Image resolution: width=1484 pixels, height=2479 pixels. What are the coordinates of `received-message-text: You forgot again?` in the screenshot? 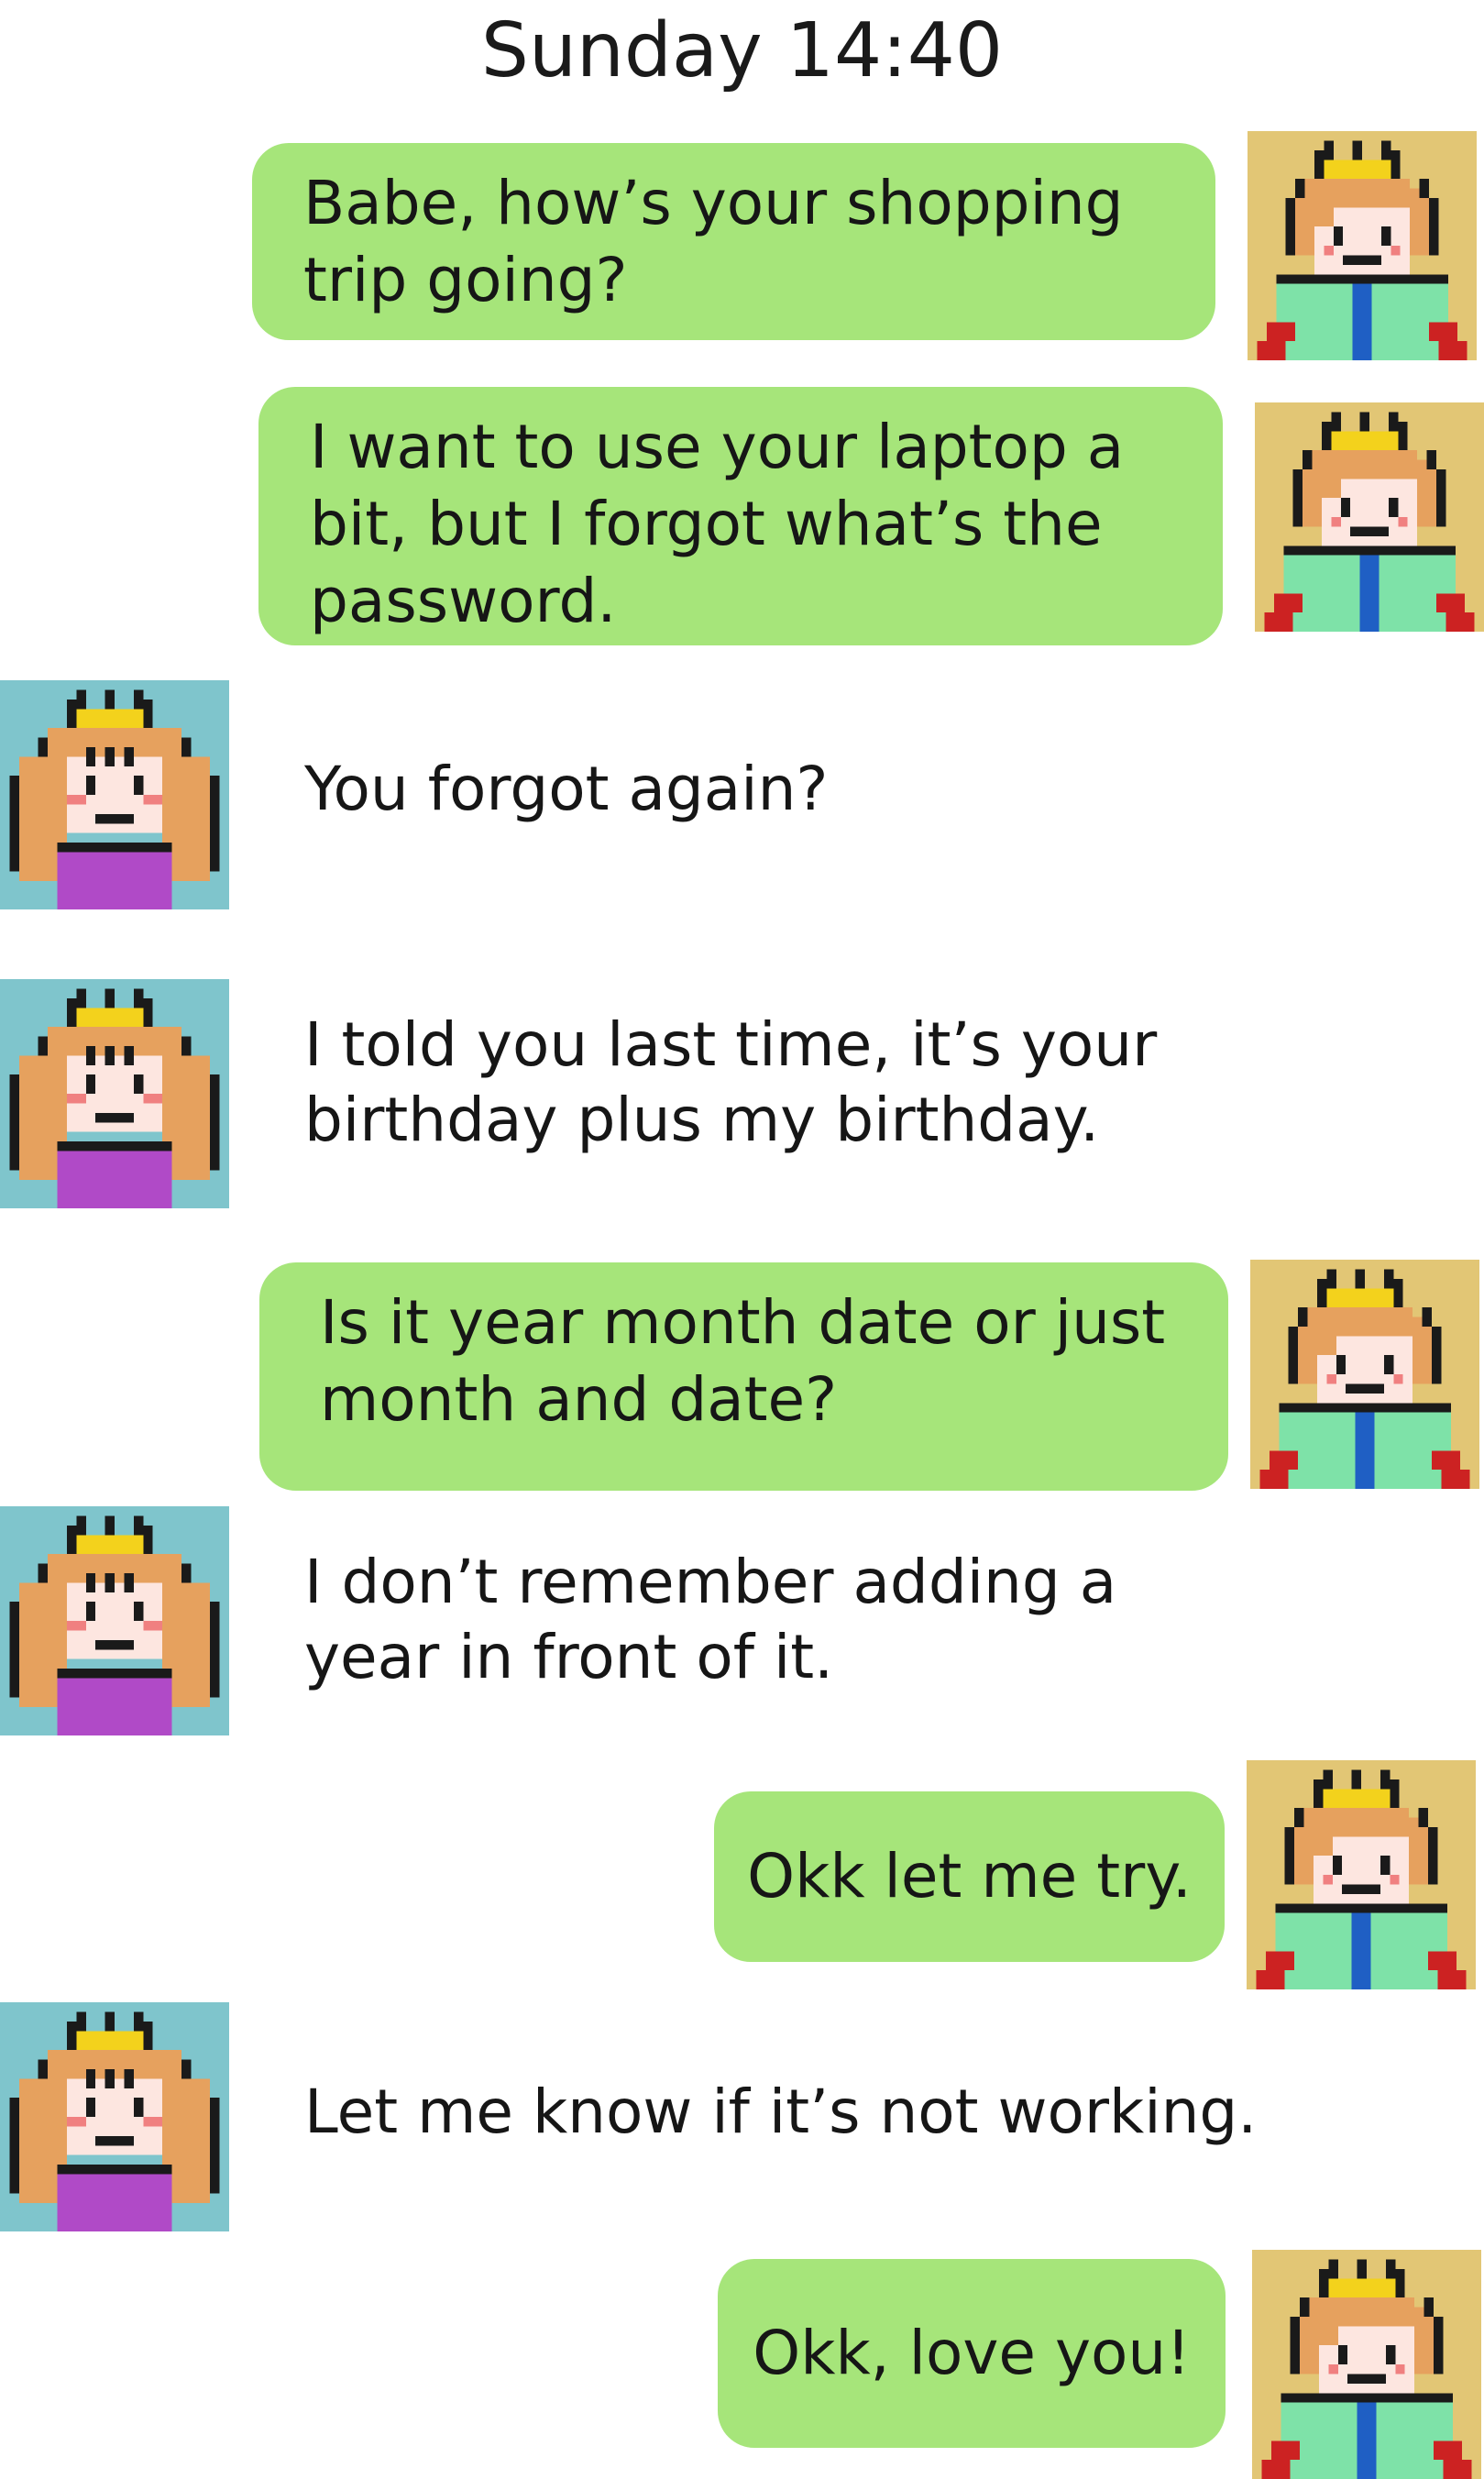 It's located at (762, 789).